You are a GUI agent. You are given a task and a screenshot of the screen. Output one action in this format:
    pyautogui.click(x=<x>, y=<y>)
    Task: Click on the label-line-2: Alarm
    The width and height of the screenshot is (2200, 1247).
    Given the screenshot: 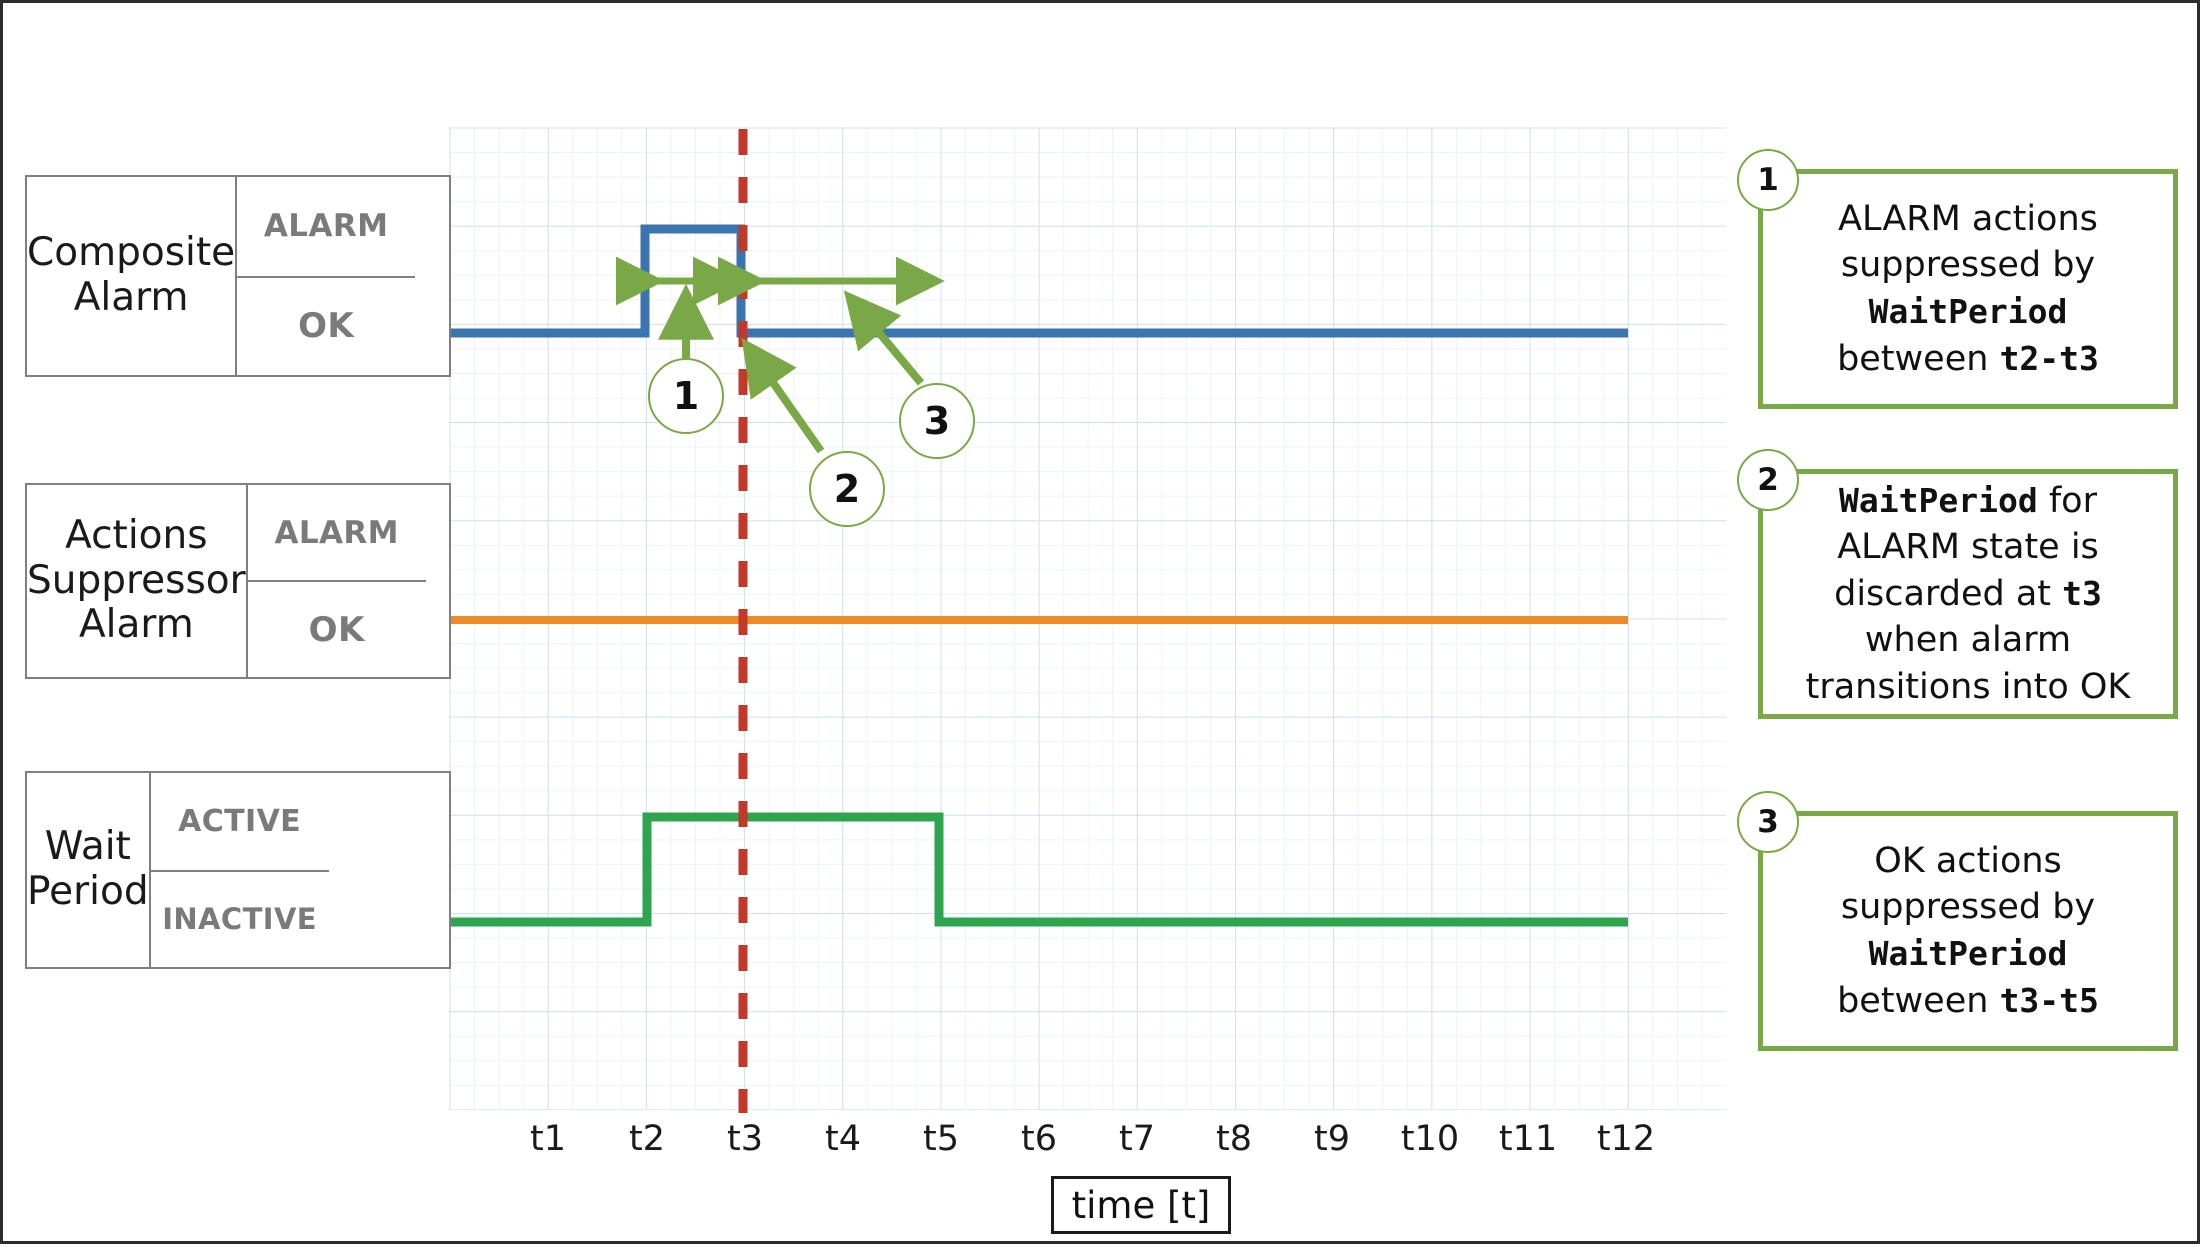 What is the action you would take?
    pyautogui.click(x=131, y=297)
    